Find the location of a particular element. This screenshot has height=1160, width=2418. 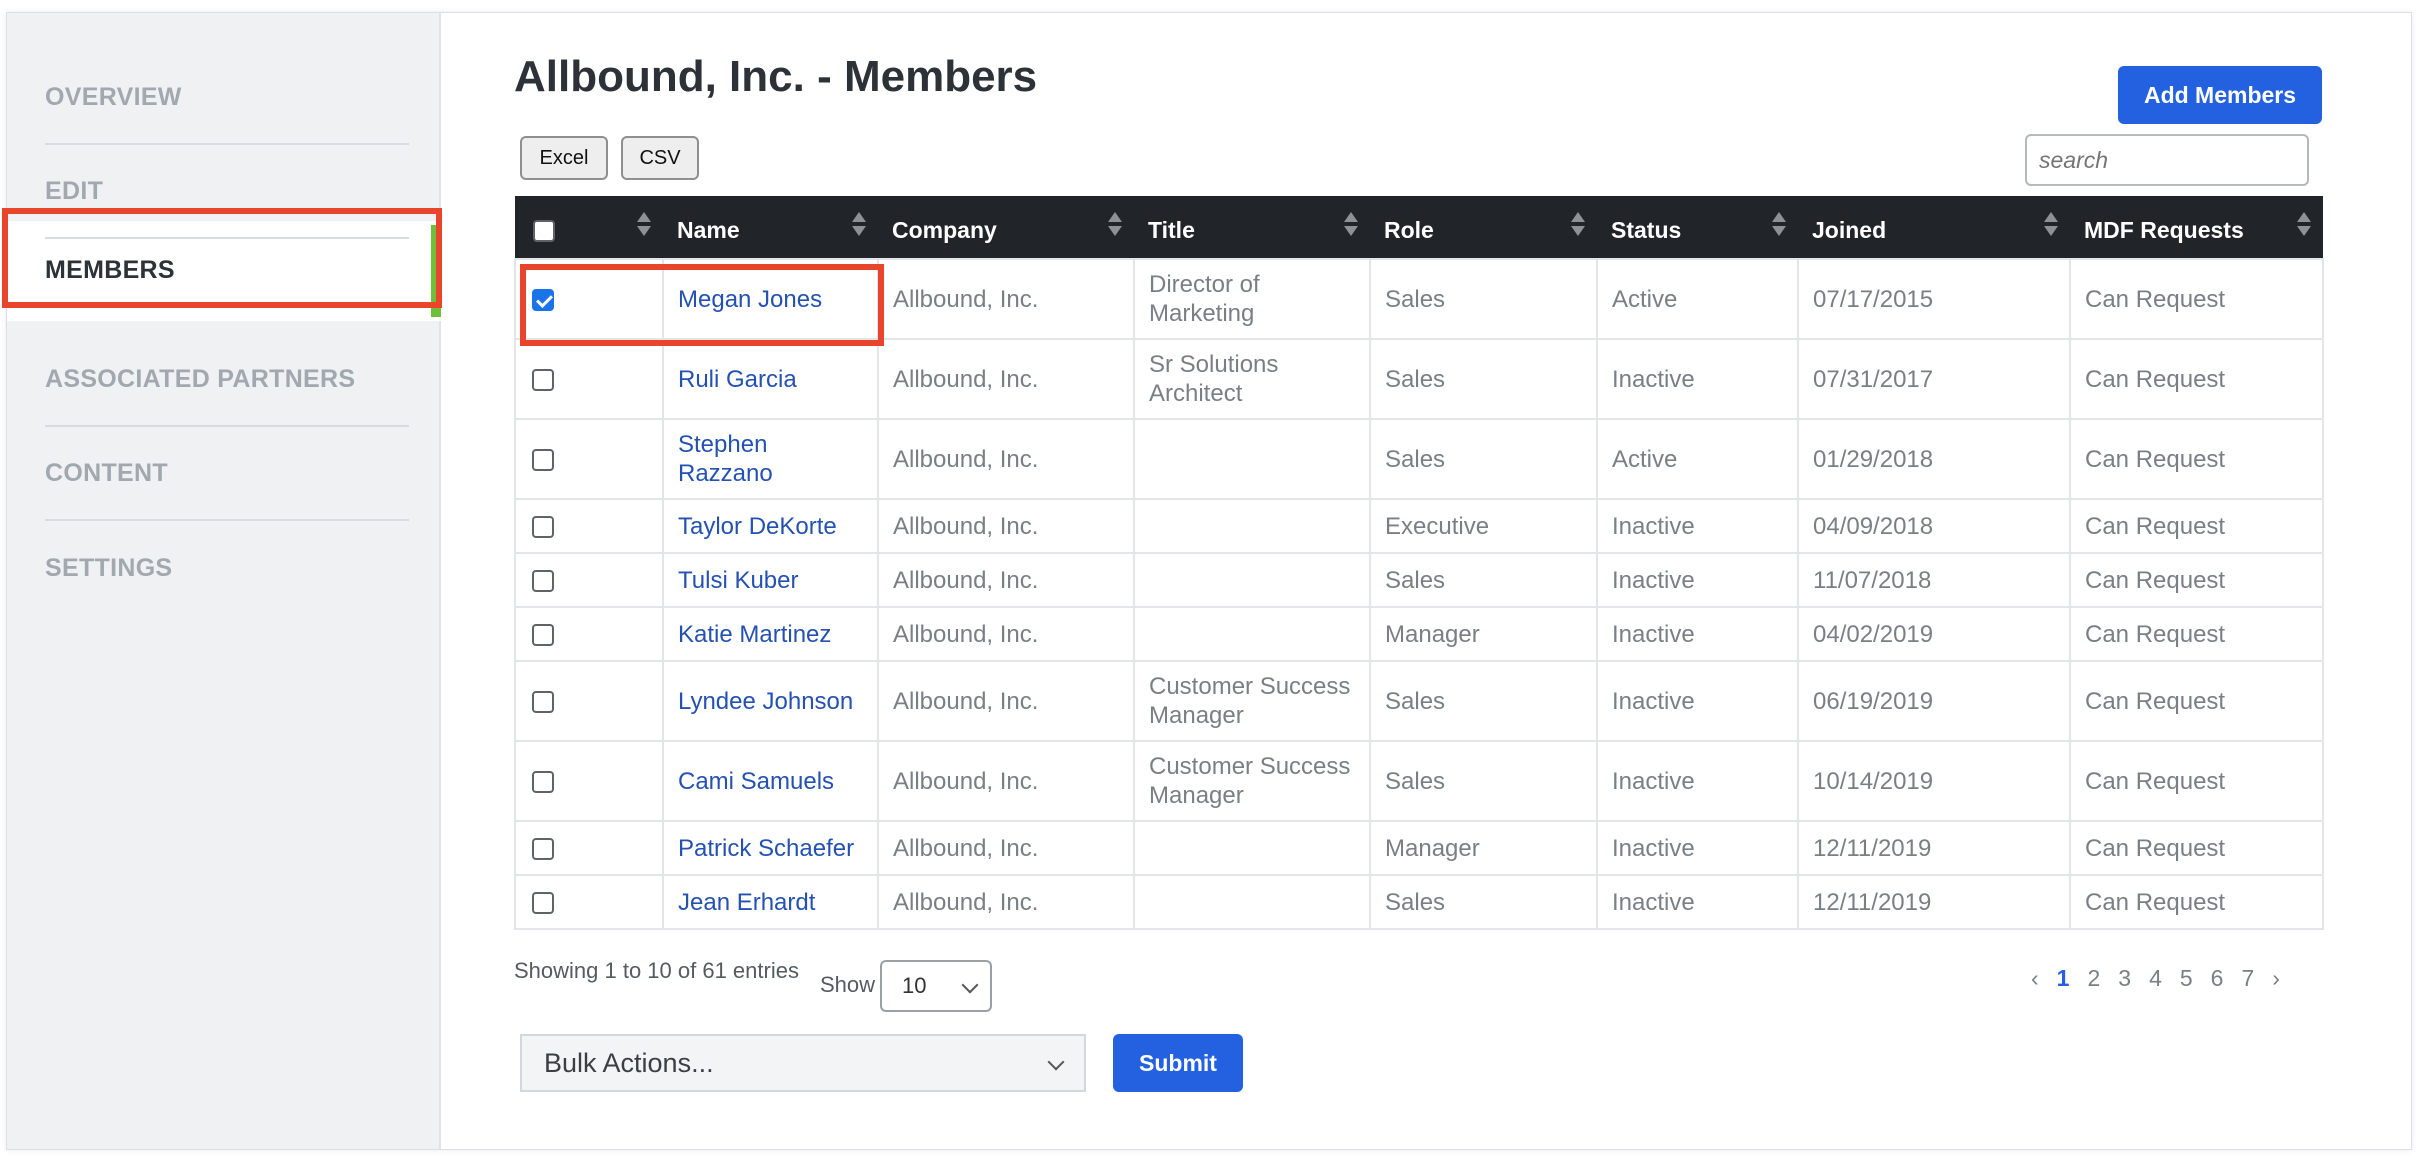

column-header-status: Status is located at coordinates (1697, 227).